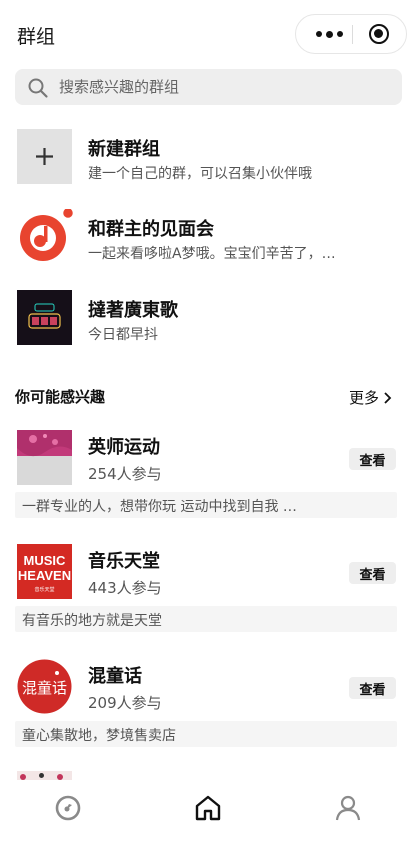  I want to click on search-bar, so click(208, 87).